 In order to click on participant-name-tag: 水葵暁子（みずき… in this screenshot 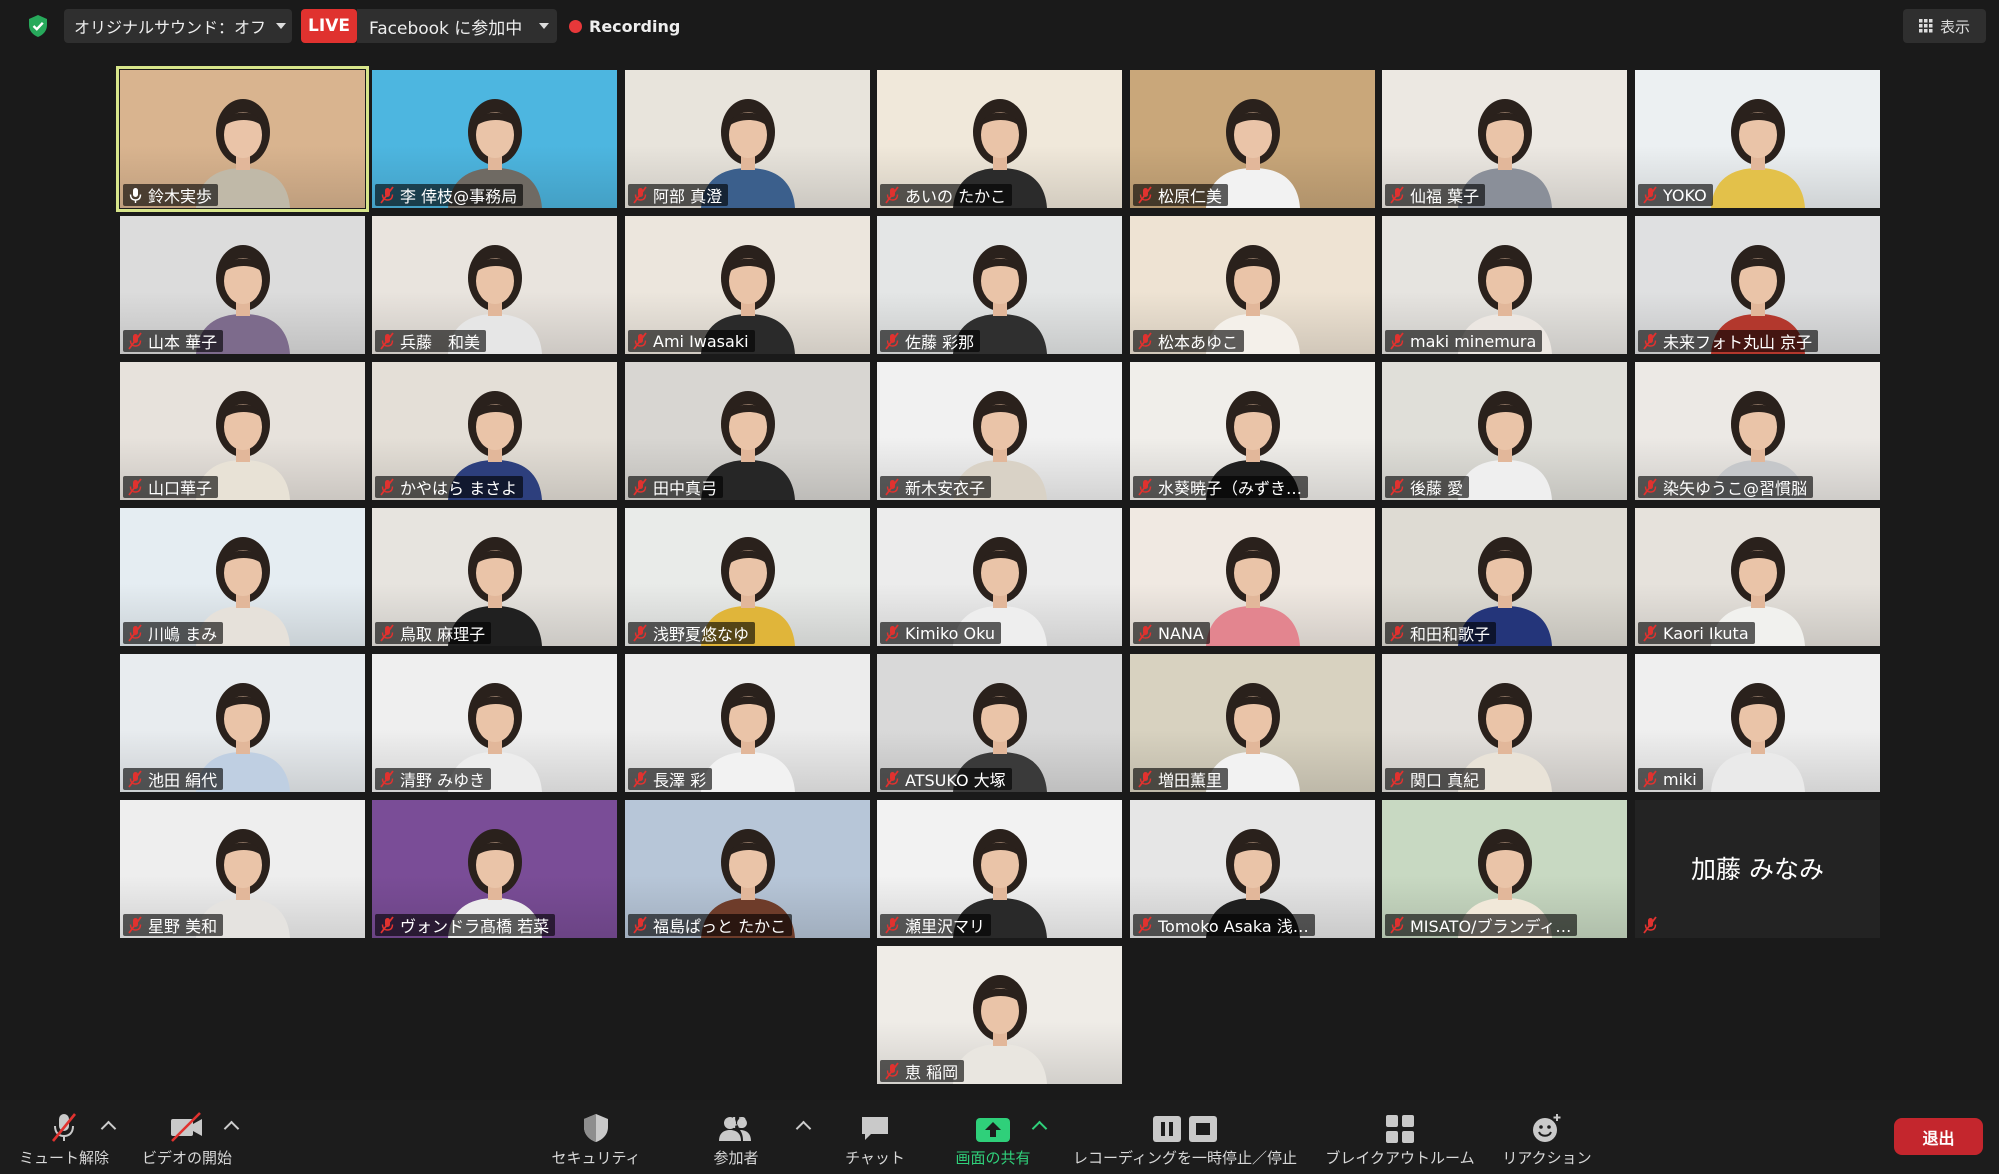, I will do `click(1221, 487)`.